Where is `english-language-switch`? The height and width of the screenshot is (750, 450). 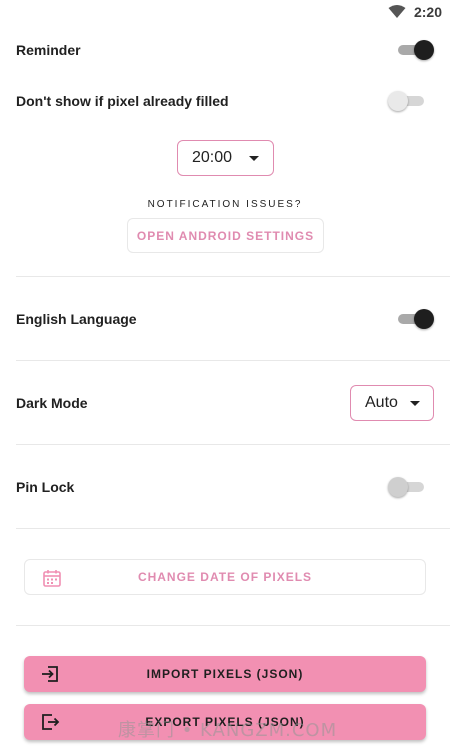 english-language-switch is located at coordinates (414, 319).